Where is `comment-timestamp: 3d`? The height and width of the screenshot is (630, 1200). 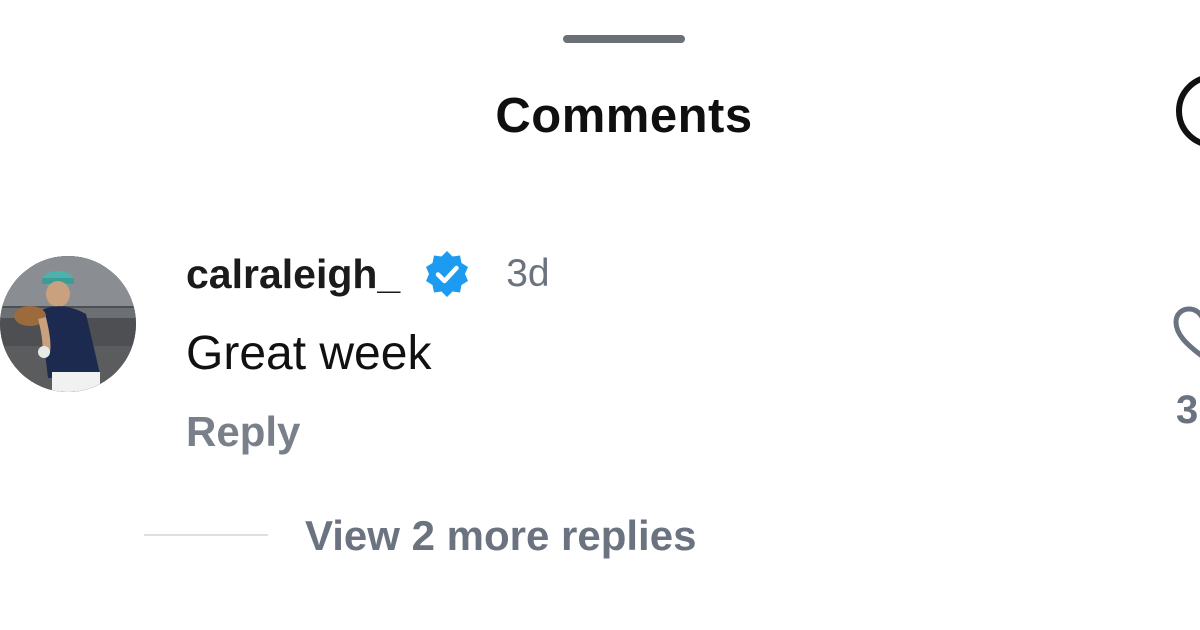
comment-timestamp: 3d is located at coordinates (528, 273).